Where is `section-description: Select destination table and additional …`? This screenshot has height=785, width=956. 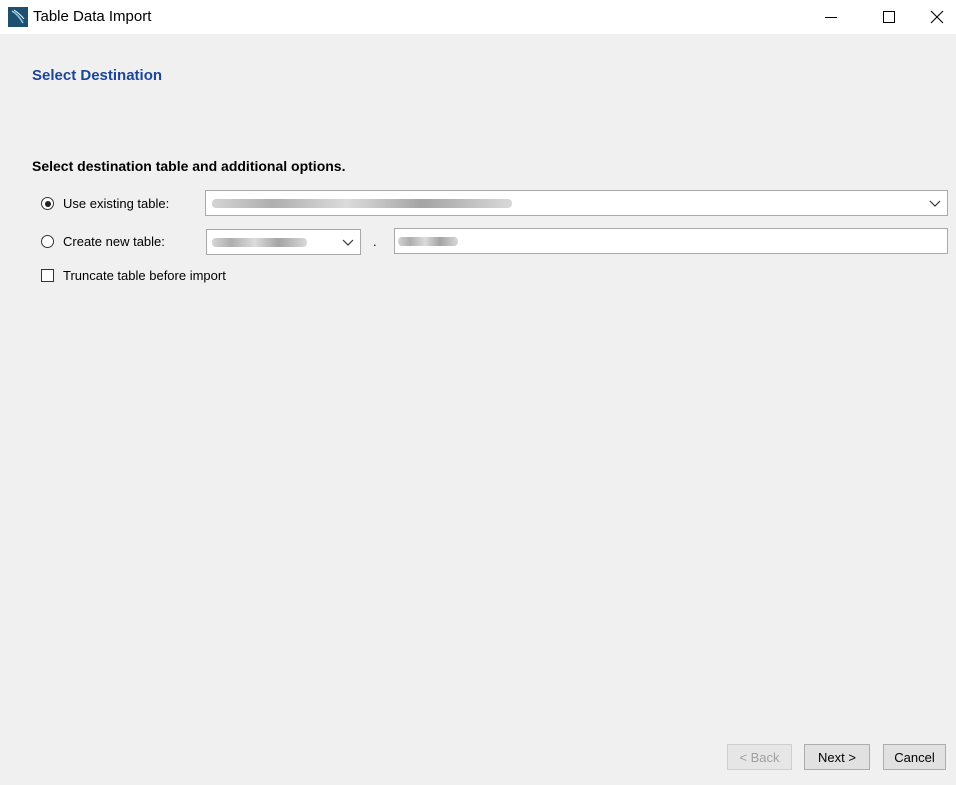
section-description: Select destination table and additional … is located at coordinates (189, 166).